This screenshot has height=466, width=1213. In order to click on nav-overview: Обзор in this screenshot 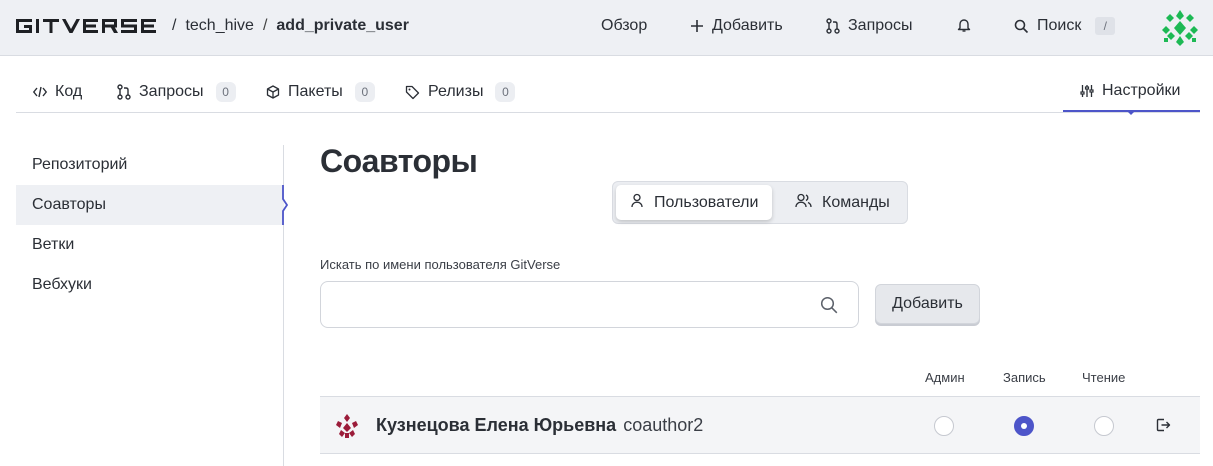, I will do `click(624, 26)`.